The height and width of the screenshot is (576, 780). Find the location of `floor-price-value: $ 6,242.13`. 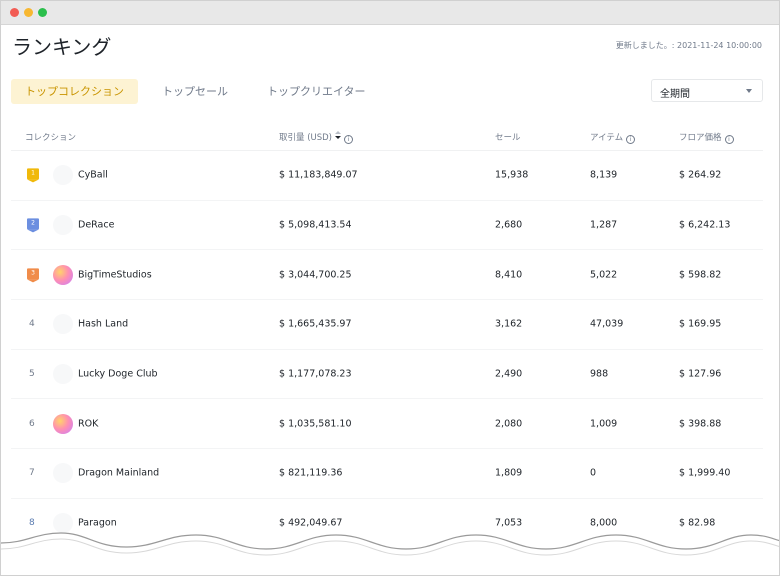

floor-price-value: $ 6,242.13 is located at coordinates (705, 225).